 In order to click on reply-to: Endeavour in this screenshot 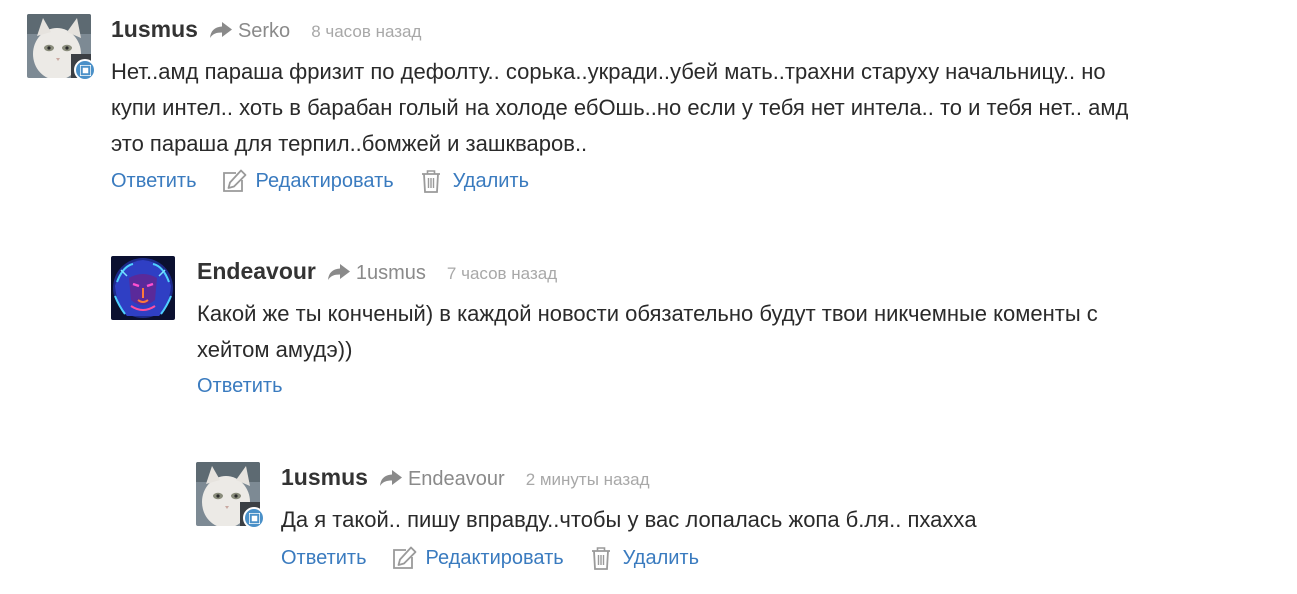, I will do `click(442, 479)`.